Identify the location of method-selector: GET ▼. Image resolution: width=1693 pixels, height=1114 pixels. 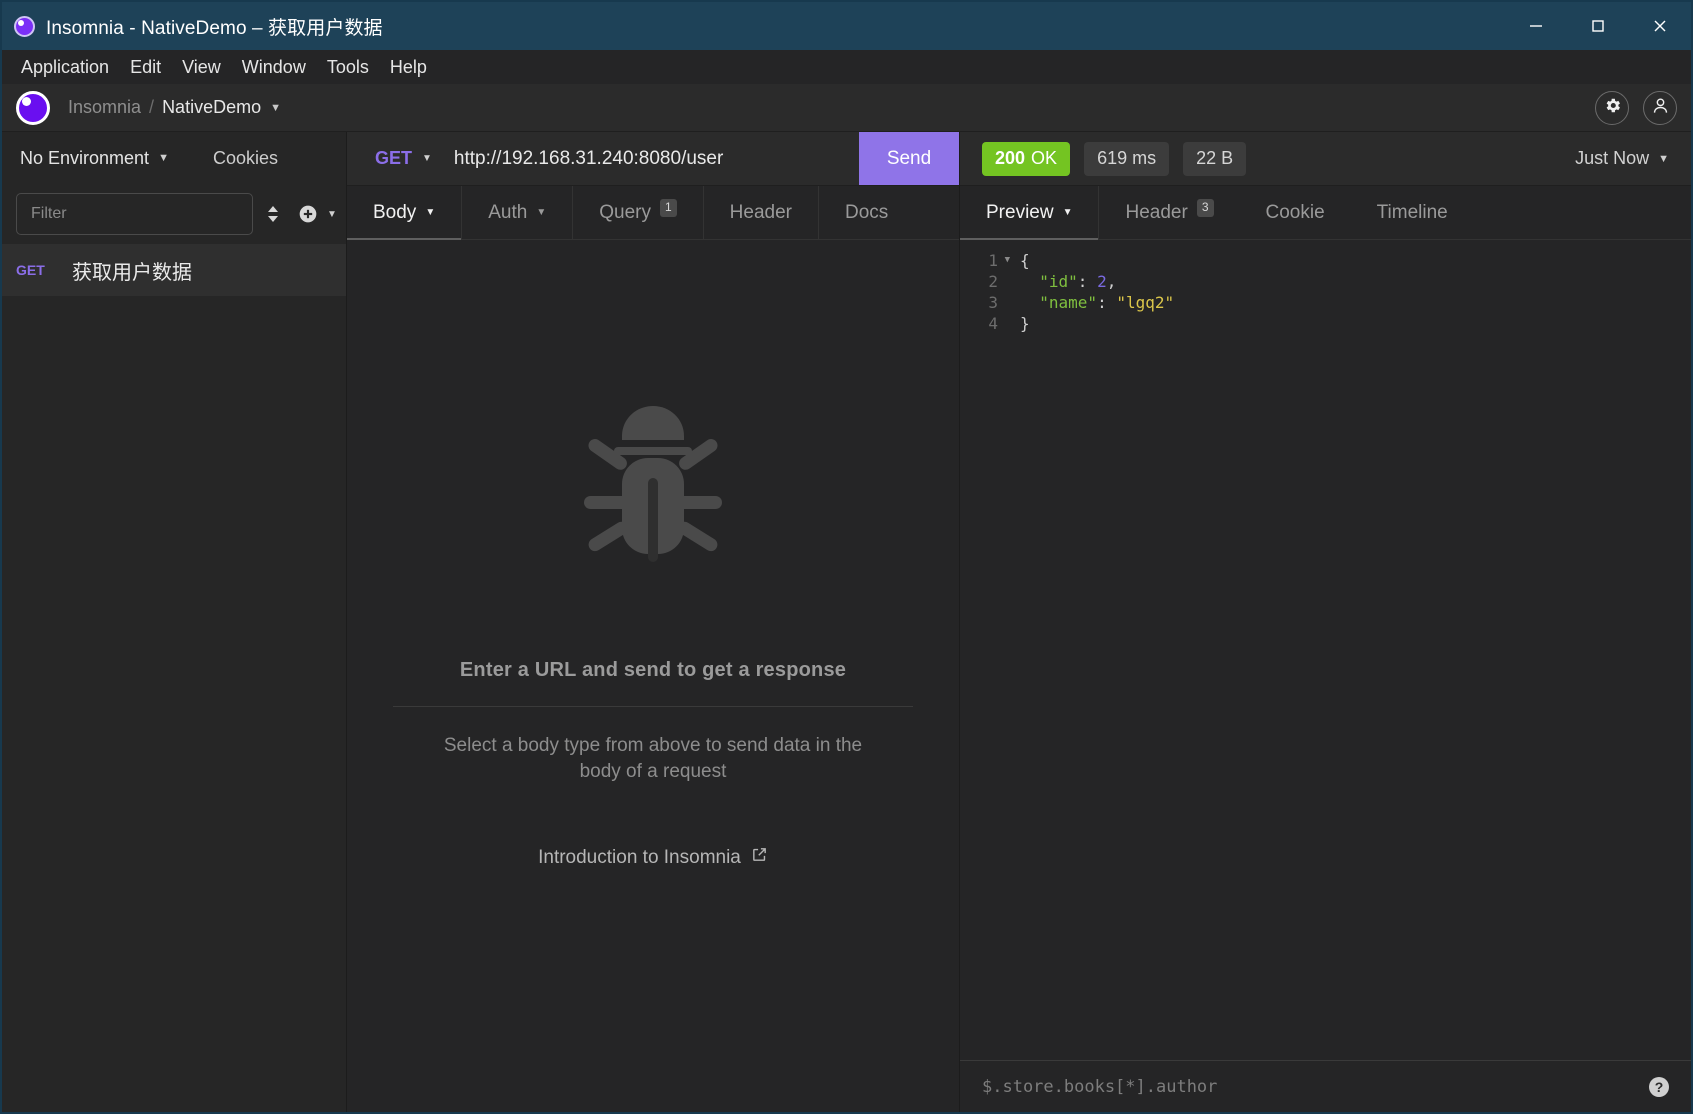
(396, 158).